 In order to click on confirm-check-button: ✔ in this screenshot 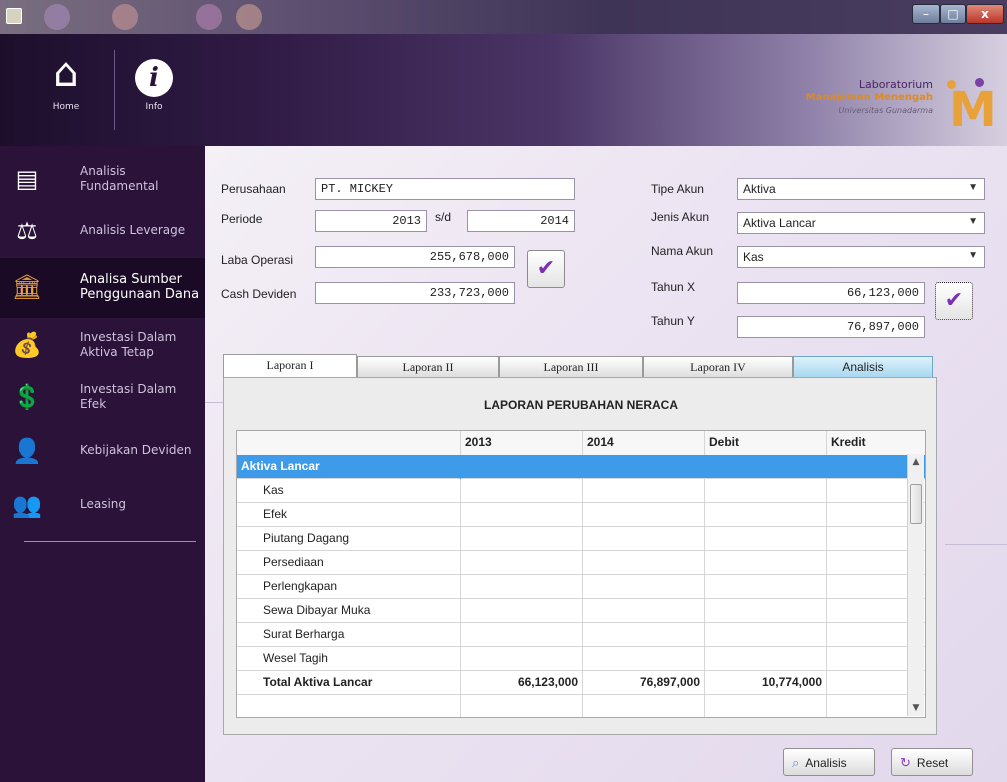, I will do `click(546, 269)`.